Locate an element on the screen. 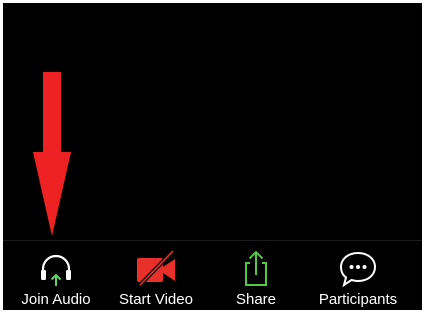 The width and height of the screenshot is (427, 313). participants-button: Participants is located at coordinates (358, 276).